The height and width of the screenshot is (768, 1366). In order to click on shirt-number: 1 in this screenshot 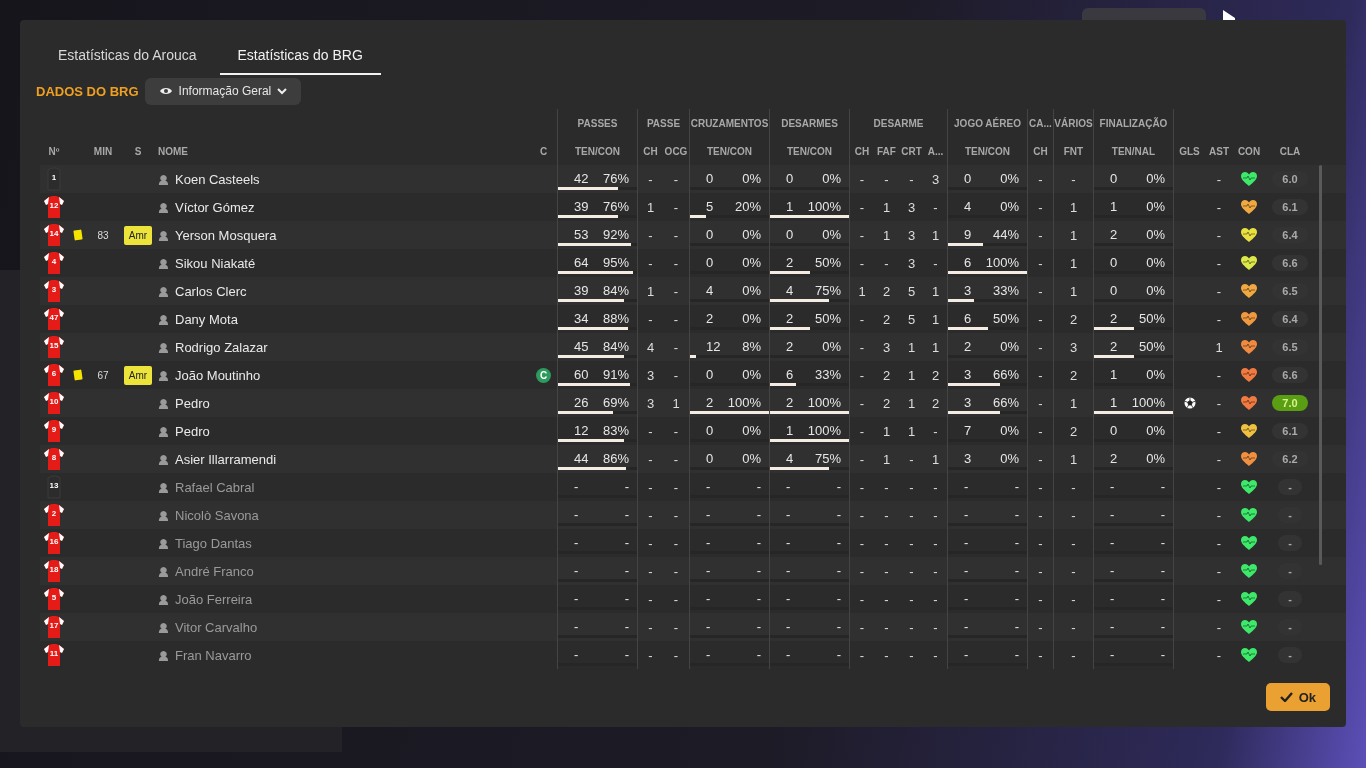, I will do `click(54, 177)`.